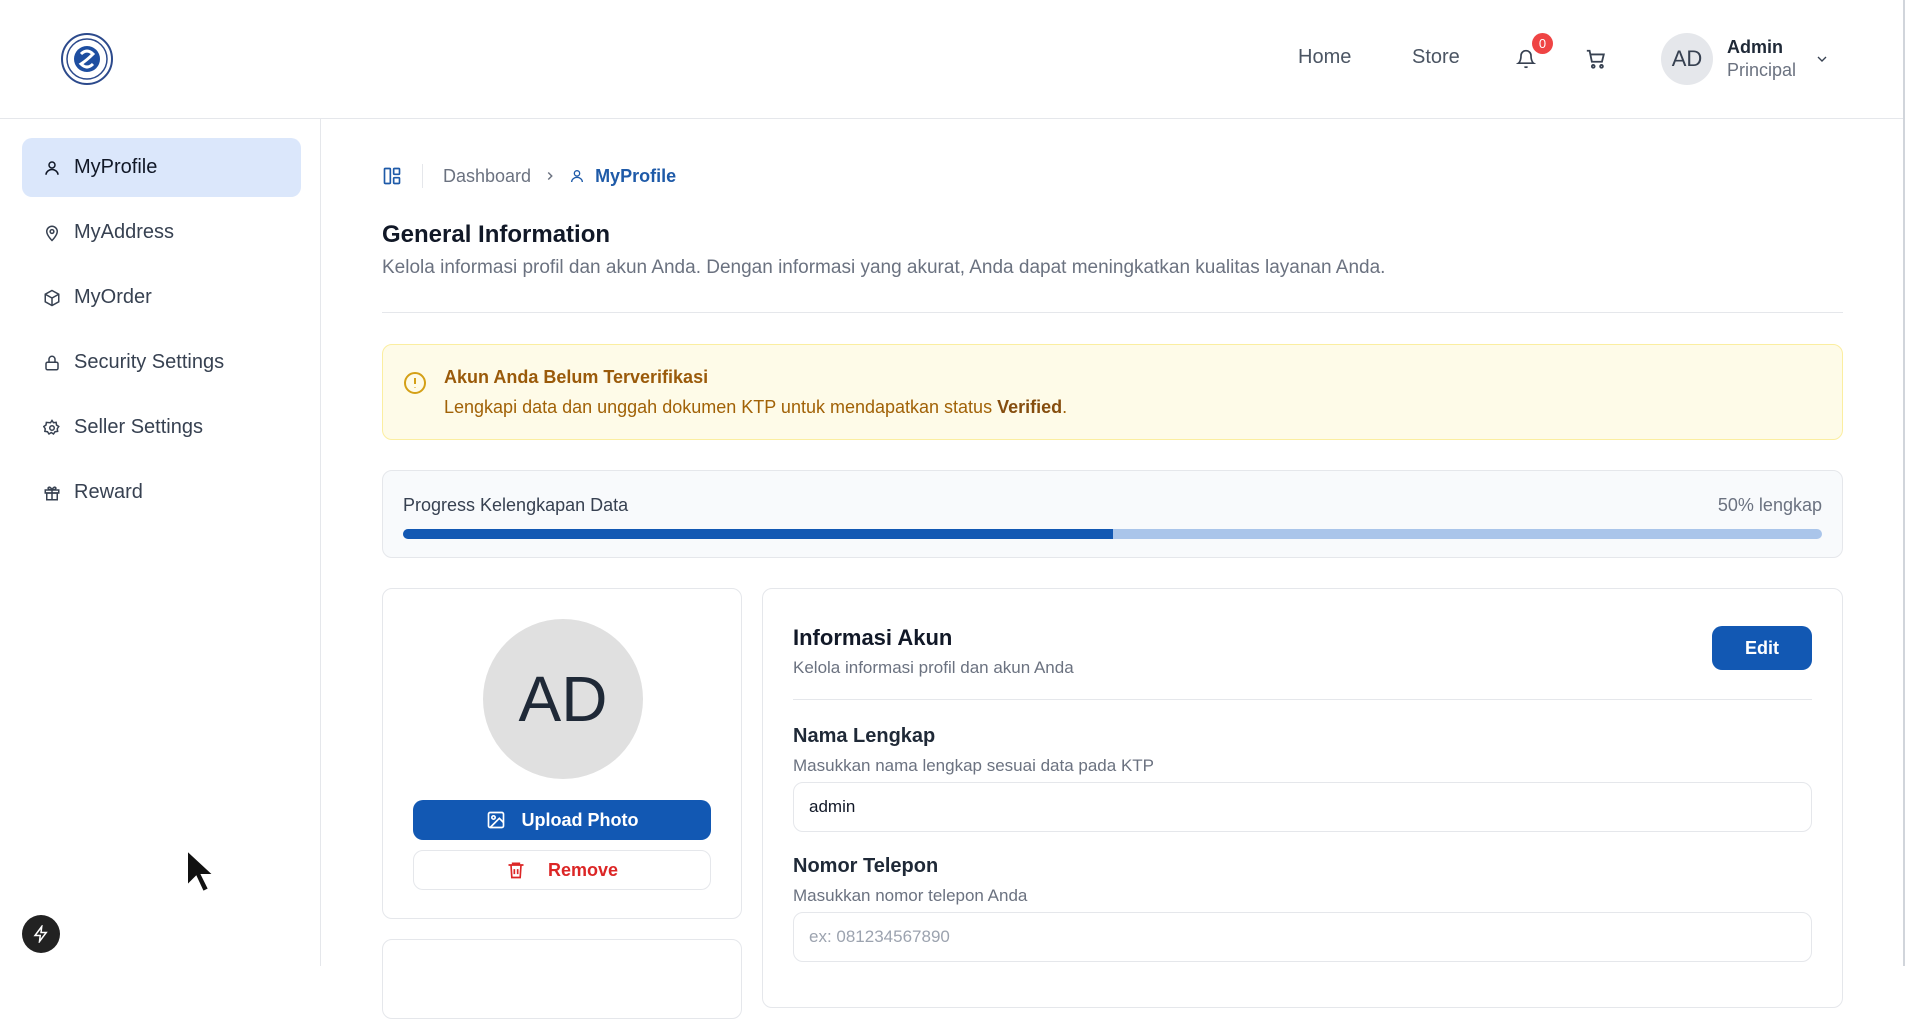 This screenshot has height=1019, width=1905. What do you see at coordinates (1822, 59) in the screenshot?
I see `chevron-down-icon` at bounding box center [1822, 59].